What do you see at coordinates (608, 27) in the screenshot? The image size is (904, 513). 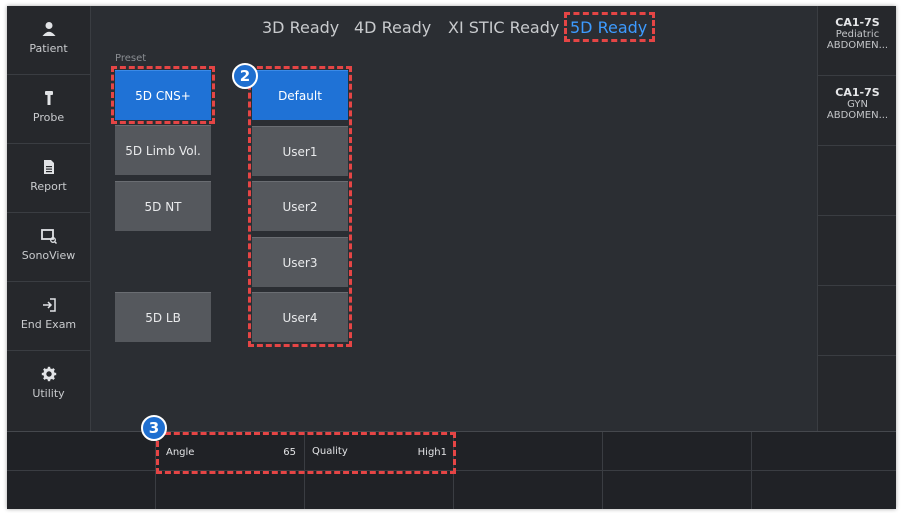 I see `tab-5d-ready: 5D Ready` at bounding box center [608, 27].